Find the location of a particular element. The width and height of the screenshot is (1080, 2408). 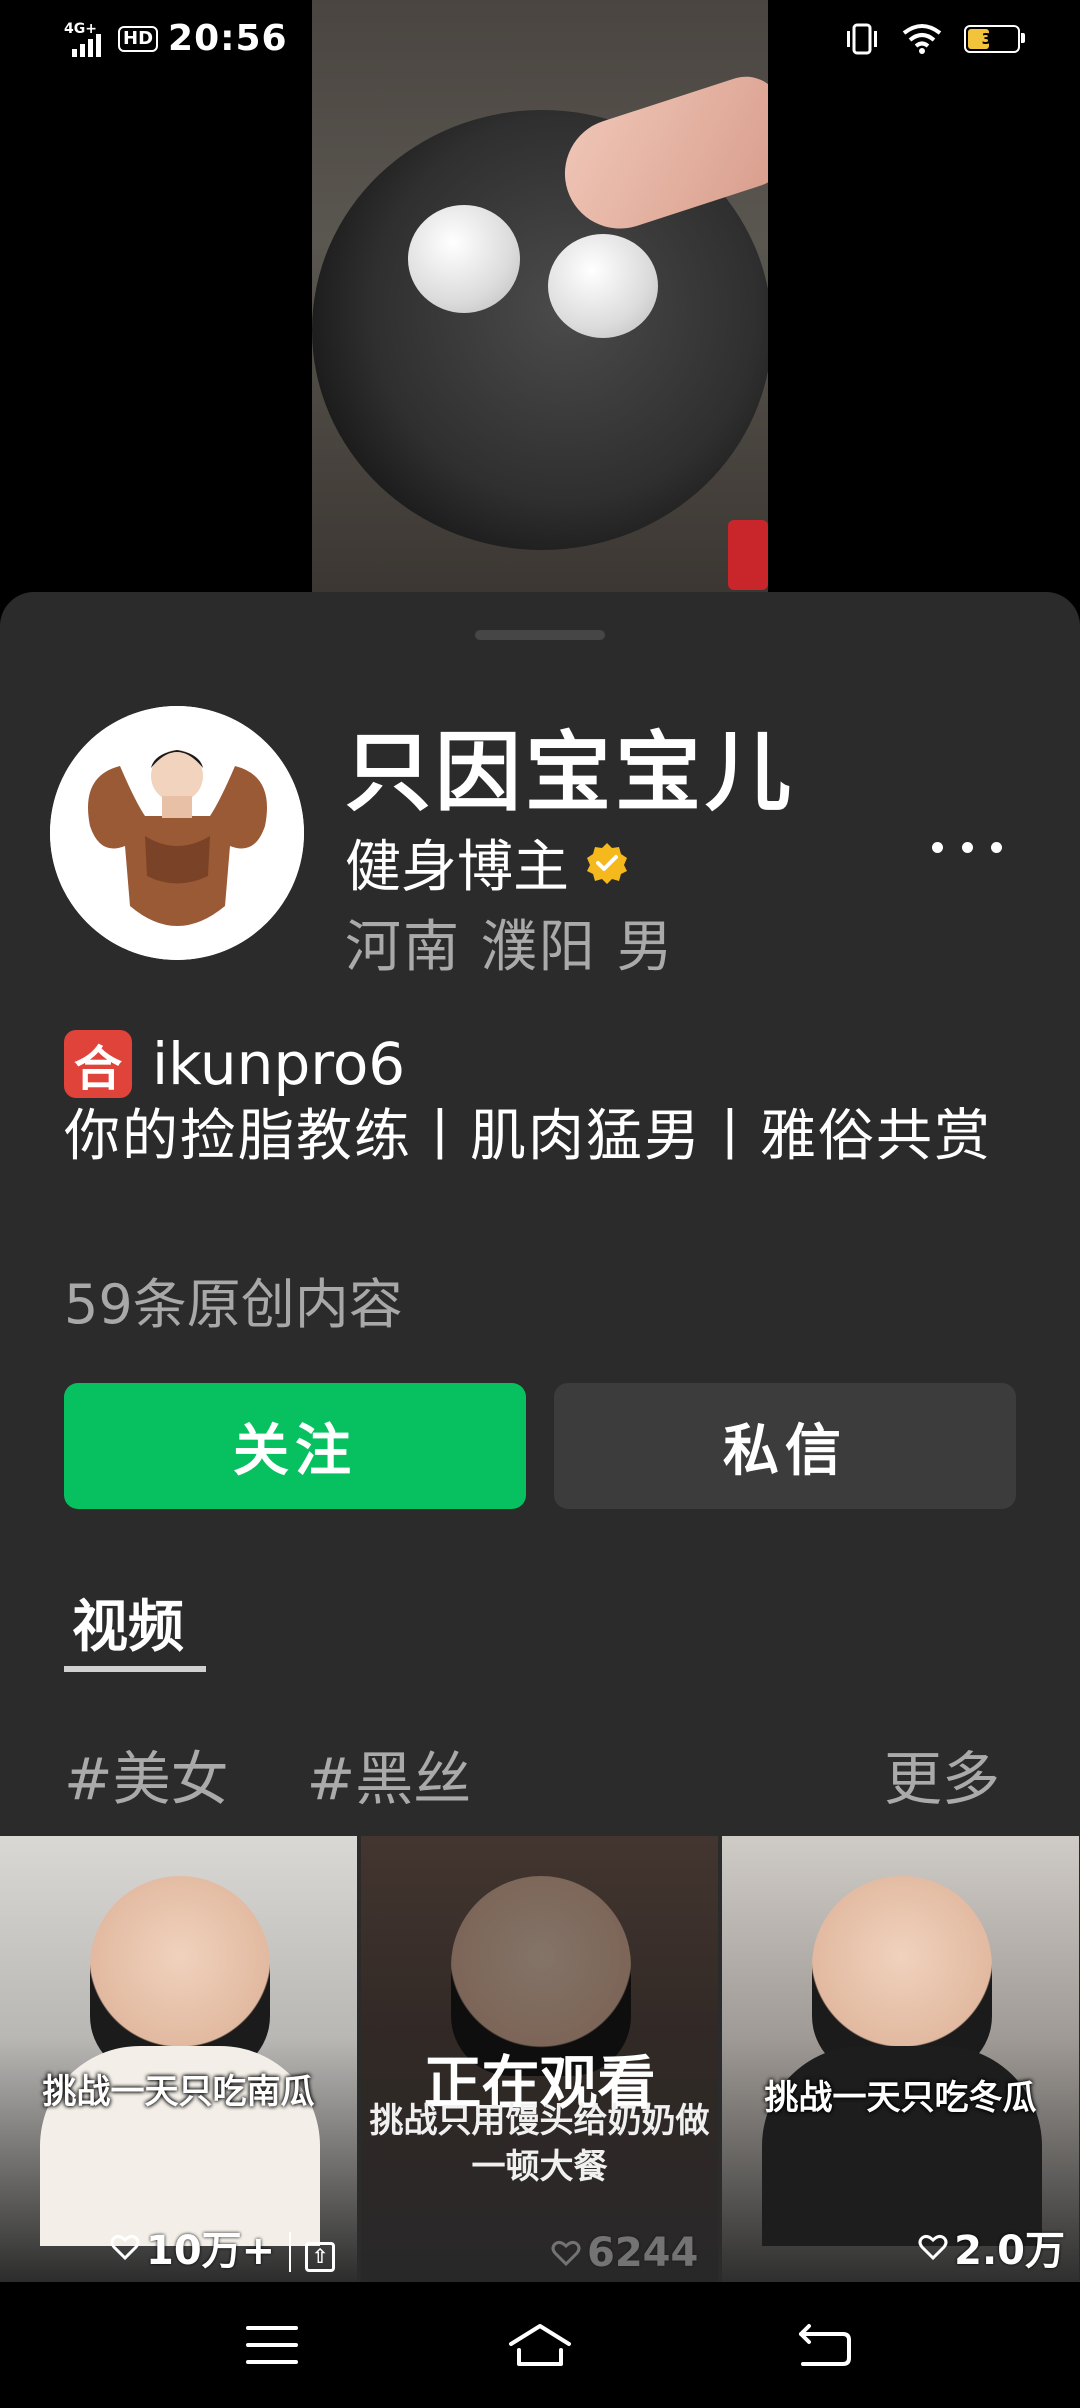

tab-video: 视频 is located at coordinates (128, 1622).